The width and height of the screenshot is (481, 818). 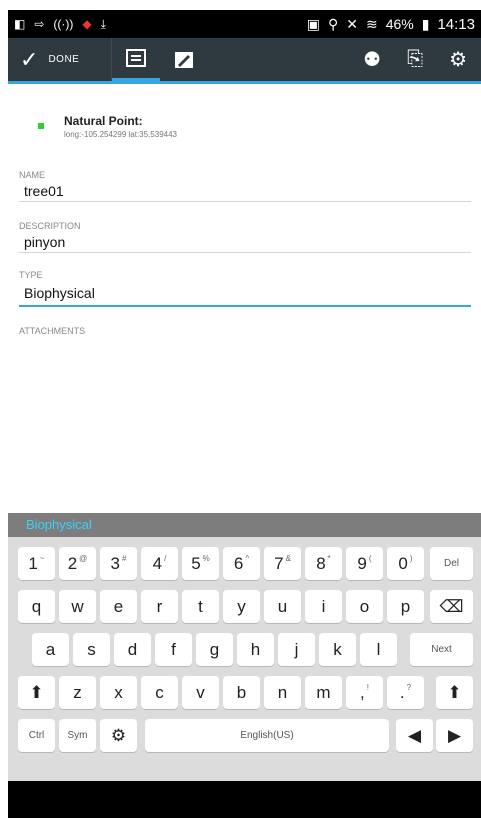 I want to click on key-t-label: t, so click(x=200, y=606).